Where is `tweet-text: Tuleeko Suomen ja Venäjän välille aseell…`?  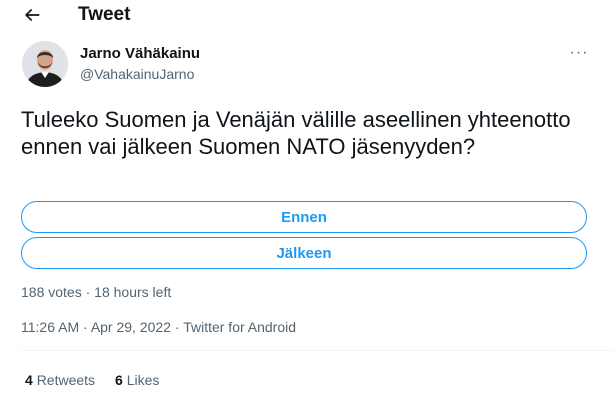
tweet-text: Tuleeko Suomen ja Venäjän välille aseell… is located at coordinates (296, 133).